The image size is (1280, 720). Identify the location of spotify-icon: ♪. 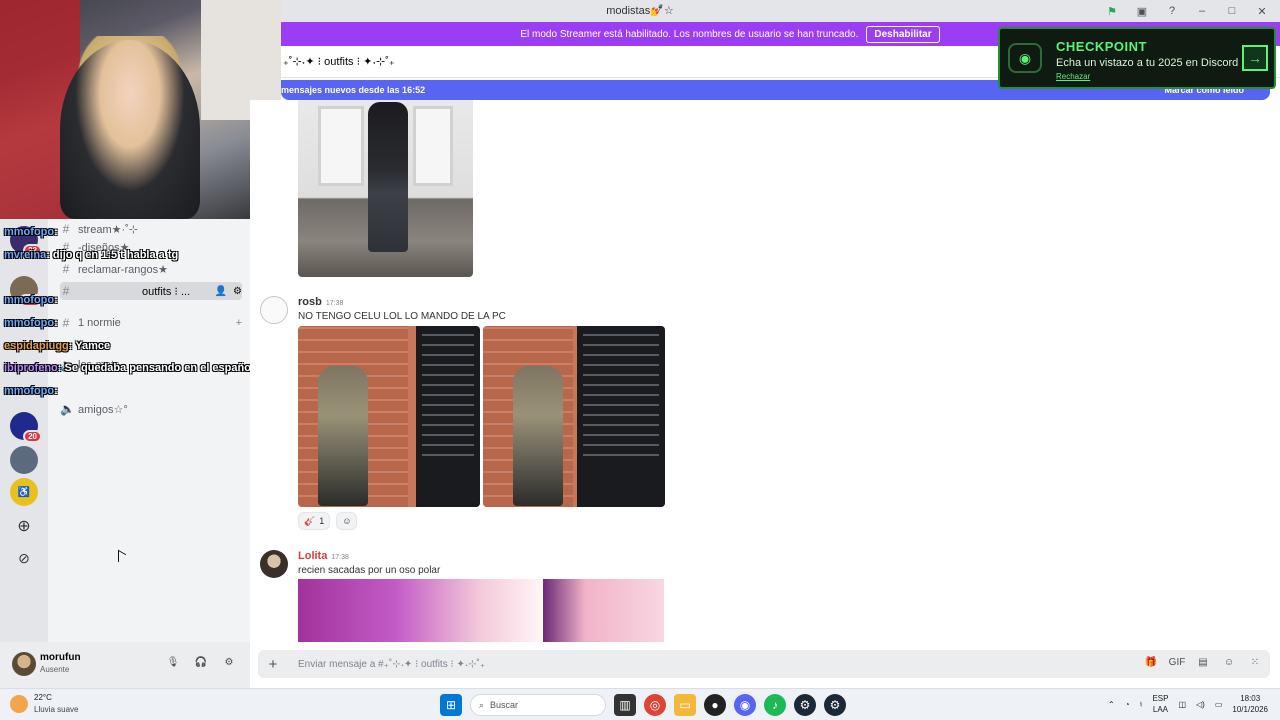
(775, 705).